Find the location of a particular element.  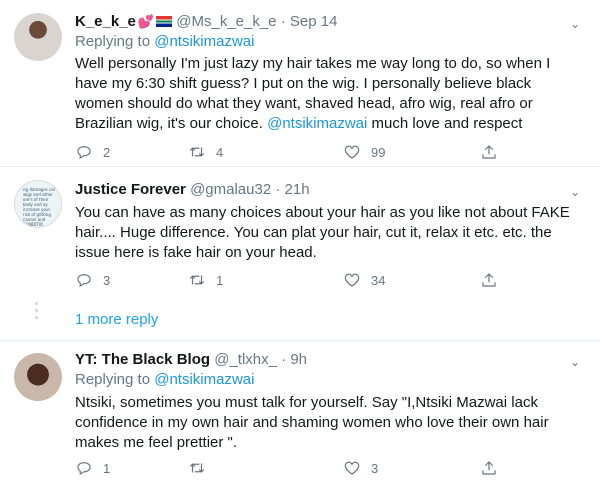

timestamp: 9h is located at coordinates (298, 359).